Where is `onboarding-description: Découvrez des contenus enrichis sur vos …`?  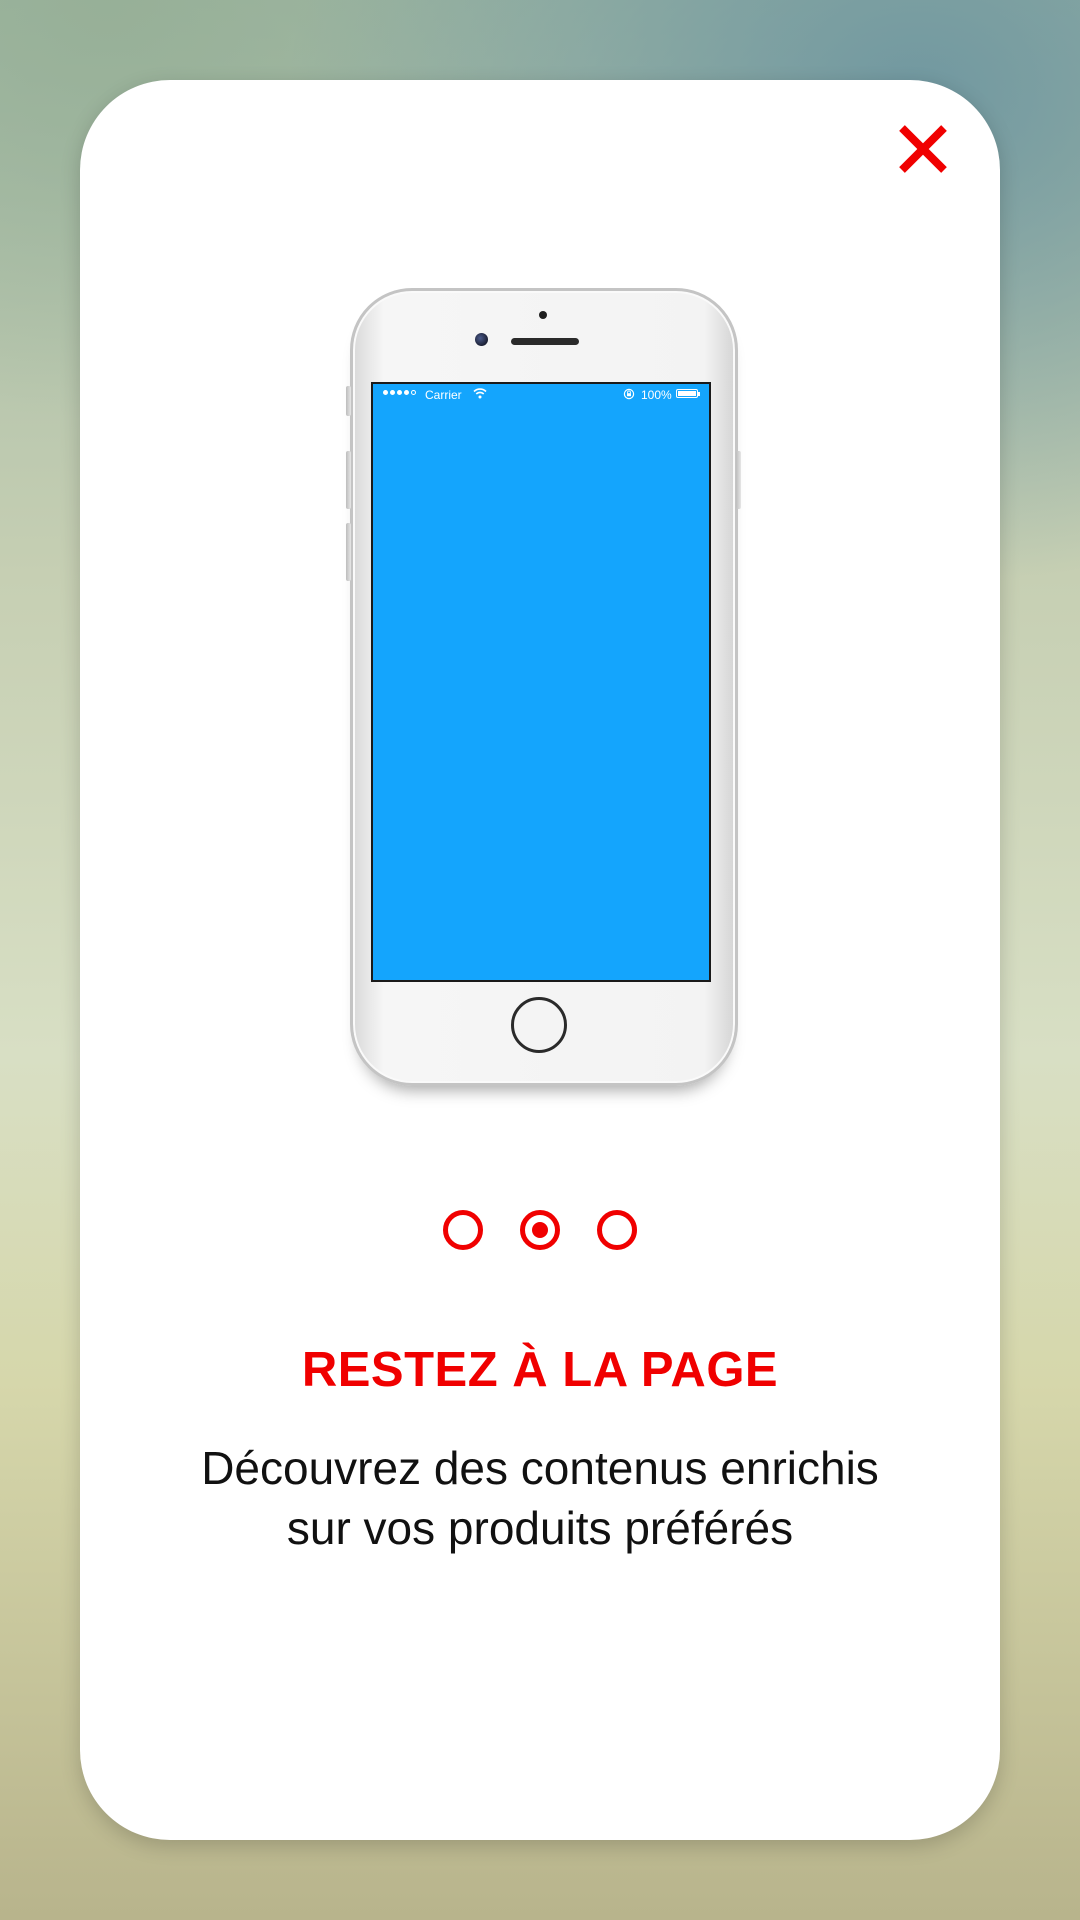
onboarding-description: Découvrez des contenus enrichis sur vos … is located at coordinates (540, 1498).